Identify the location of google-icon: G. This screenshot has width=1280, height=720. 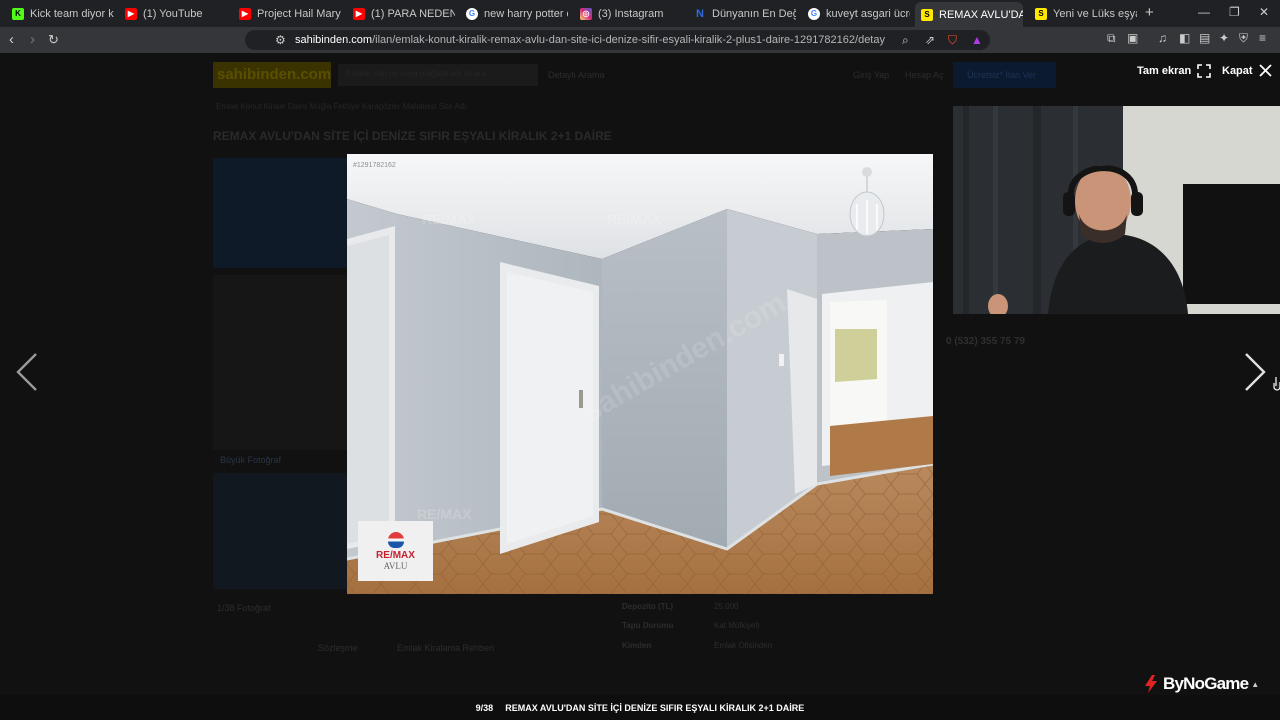
(814, 13).